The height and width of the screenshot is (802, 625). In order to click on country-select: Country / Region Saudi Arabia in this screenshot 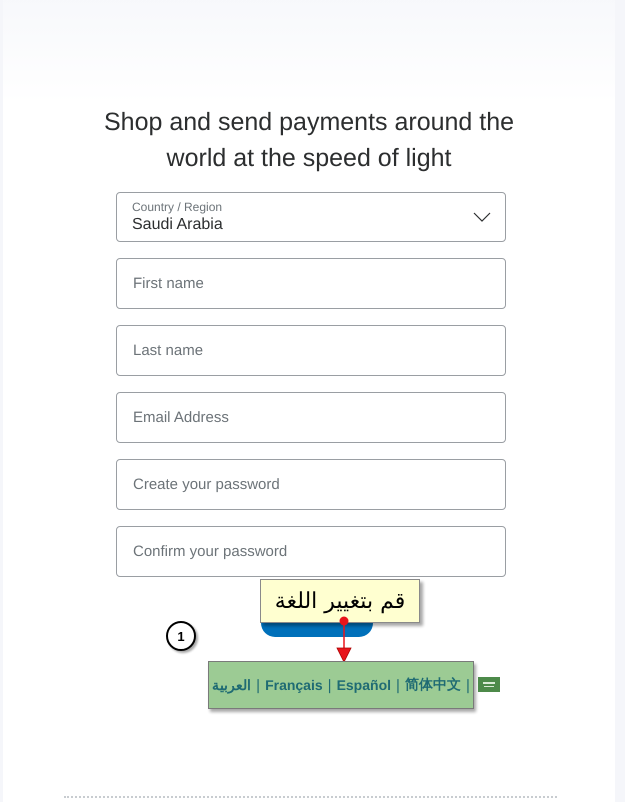, I will do `click(311, 217)`.